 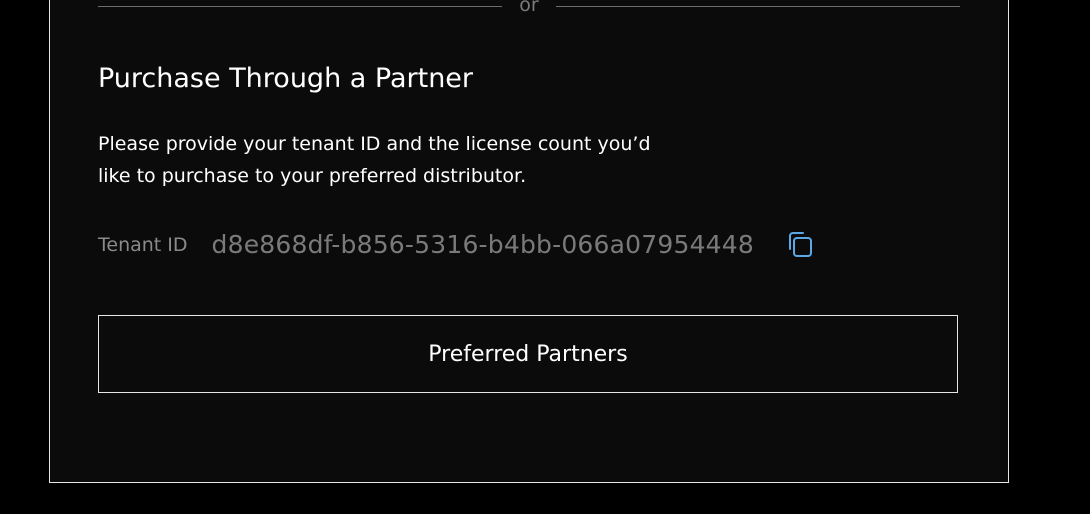 I want to click on or-divider: or, so click(x=529, y=9).